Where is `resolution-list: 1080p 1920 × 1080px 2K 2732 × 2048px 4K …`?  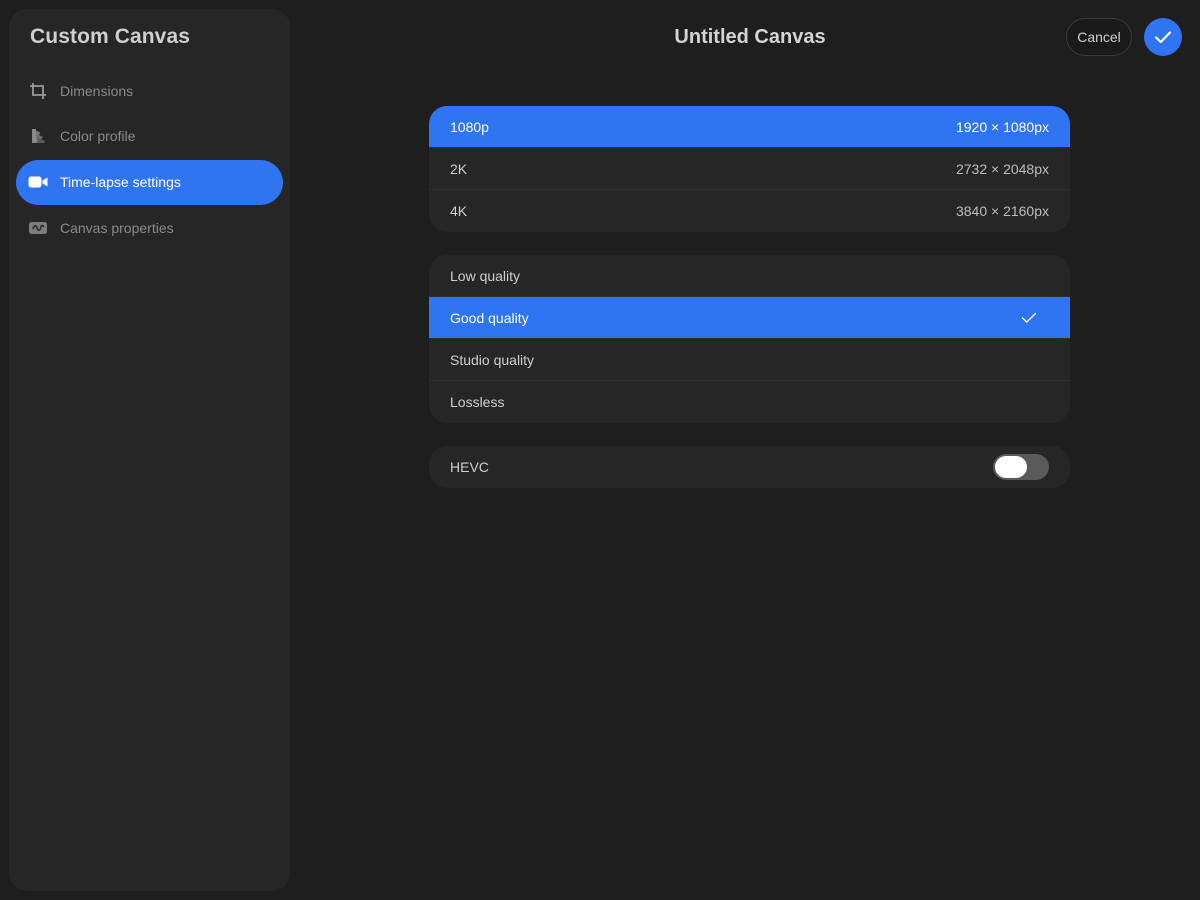
resolution-list: 1080p 1920 × 1080px 2K 2732 × 2048px 4K … is located at coordinates (749, 169).